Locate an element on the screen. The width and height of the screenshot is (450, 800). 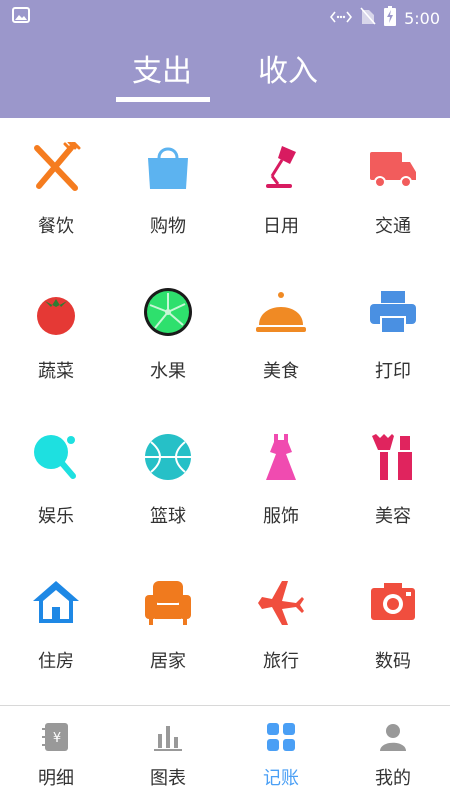
tab-active-indicator is located at coordinates (163, 99).